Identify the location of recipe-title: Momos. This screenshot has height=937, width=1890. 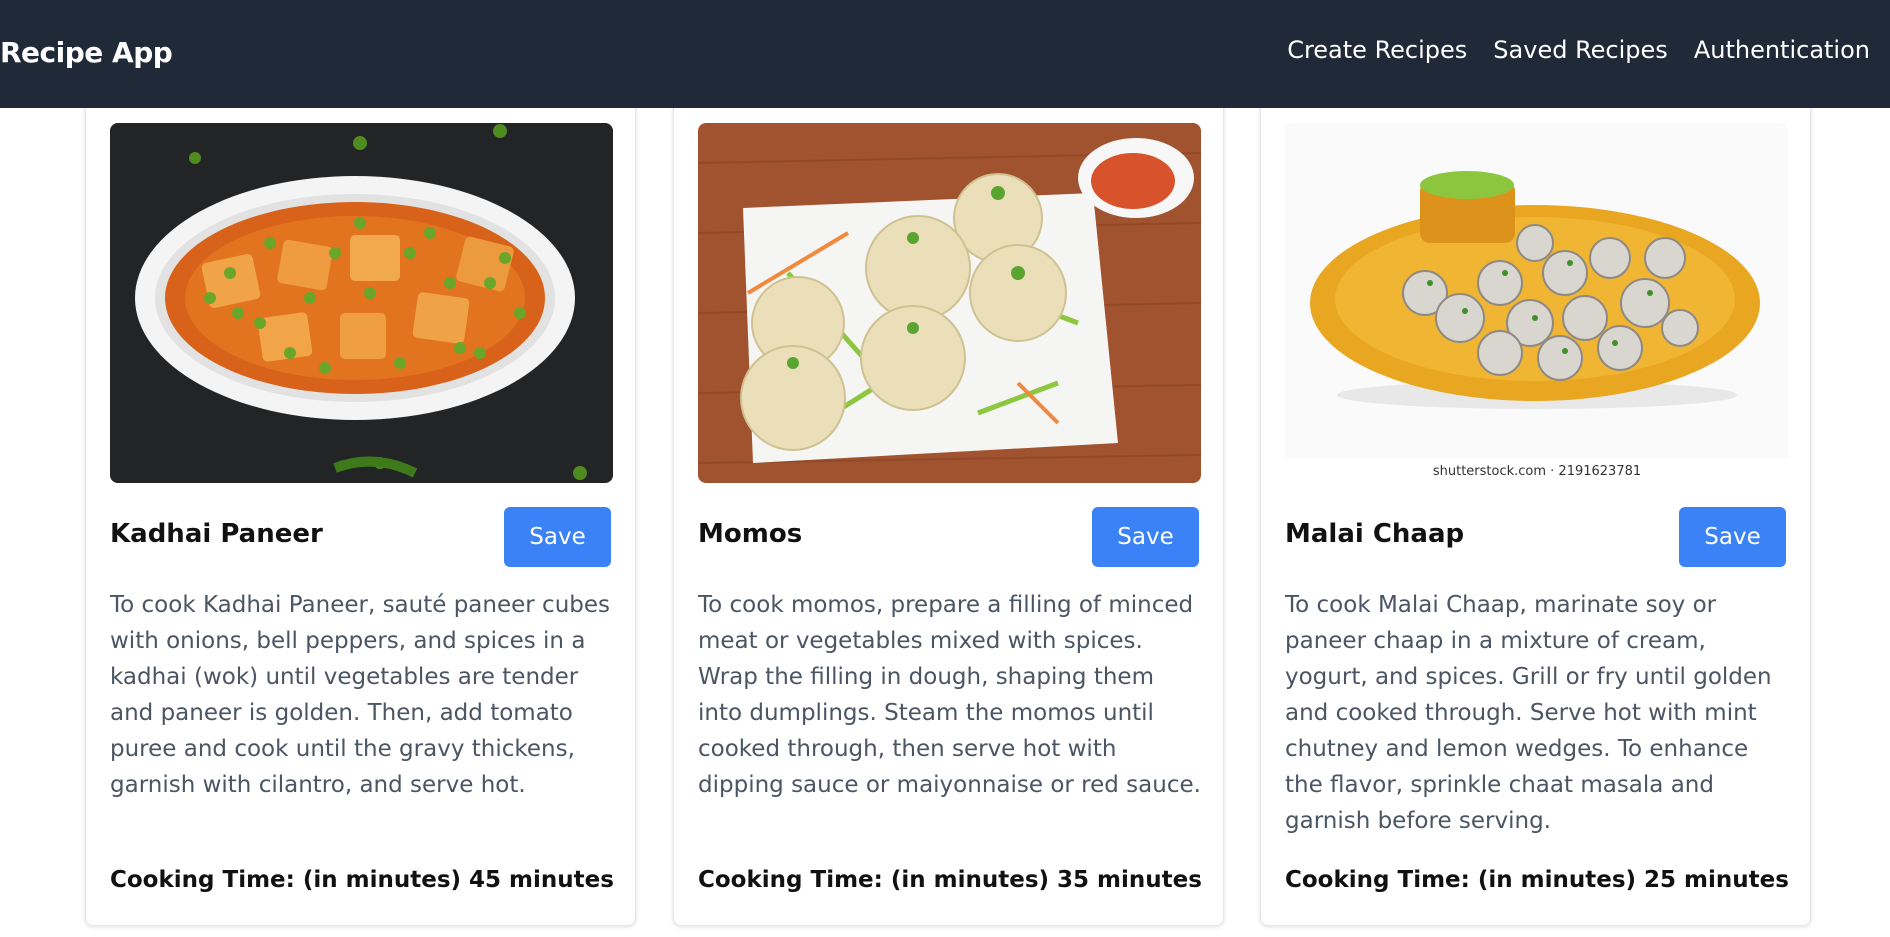
(750, 534).